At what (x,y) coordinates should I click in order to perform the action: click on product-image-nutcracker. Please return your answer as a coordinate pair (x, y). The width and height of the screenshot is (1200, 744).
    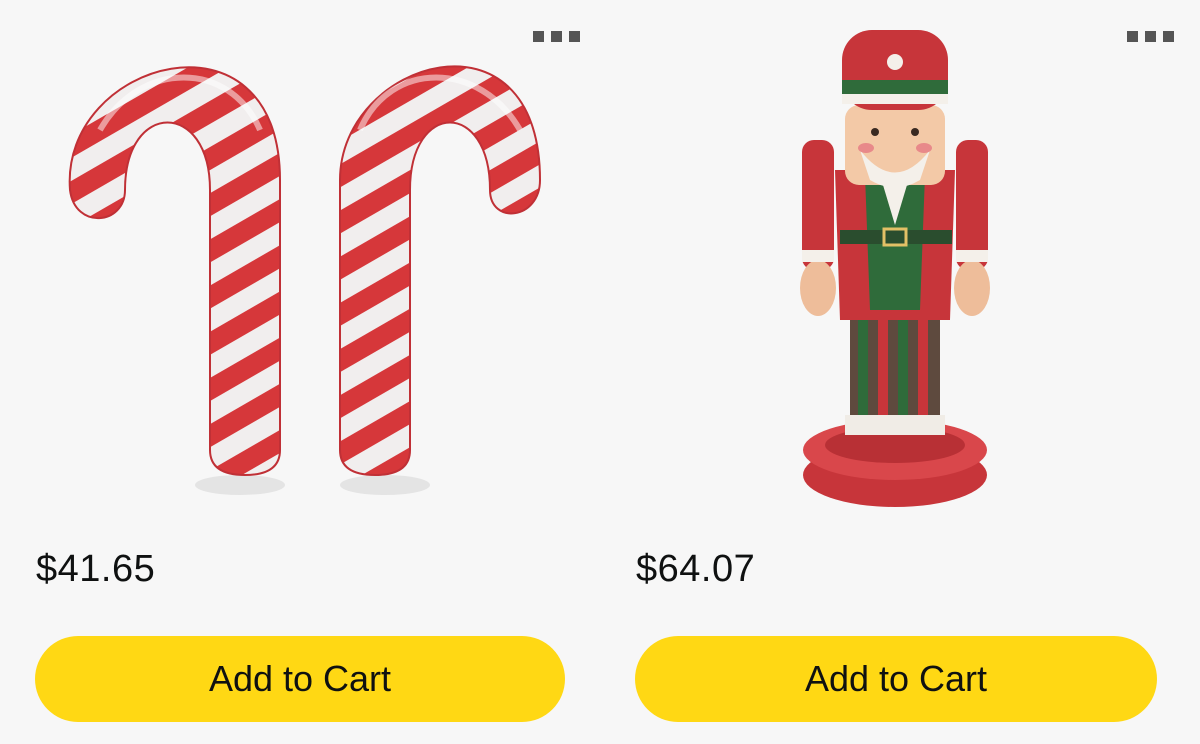
    Looking at the image, I should click on (895, 270).